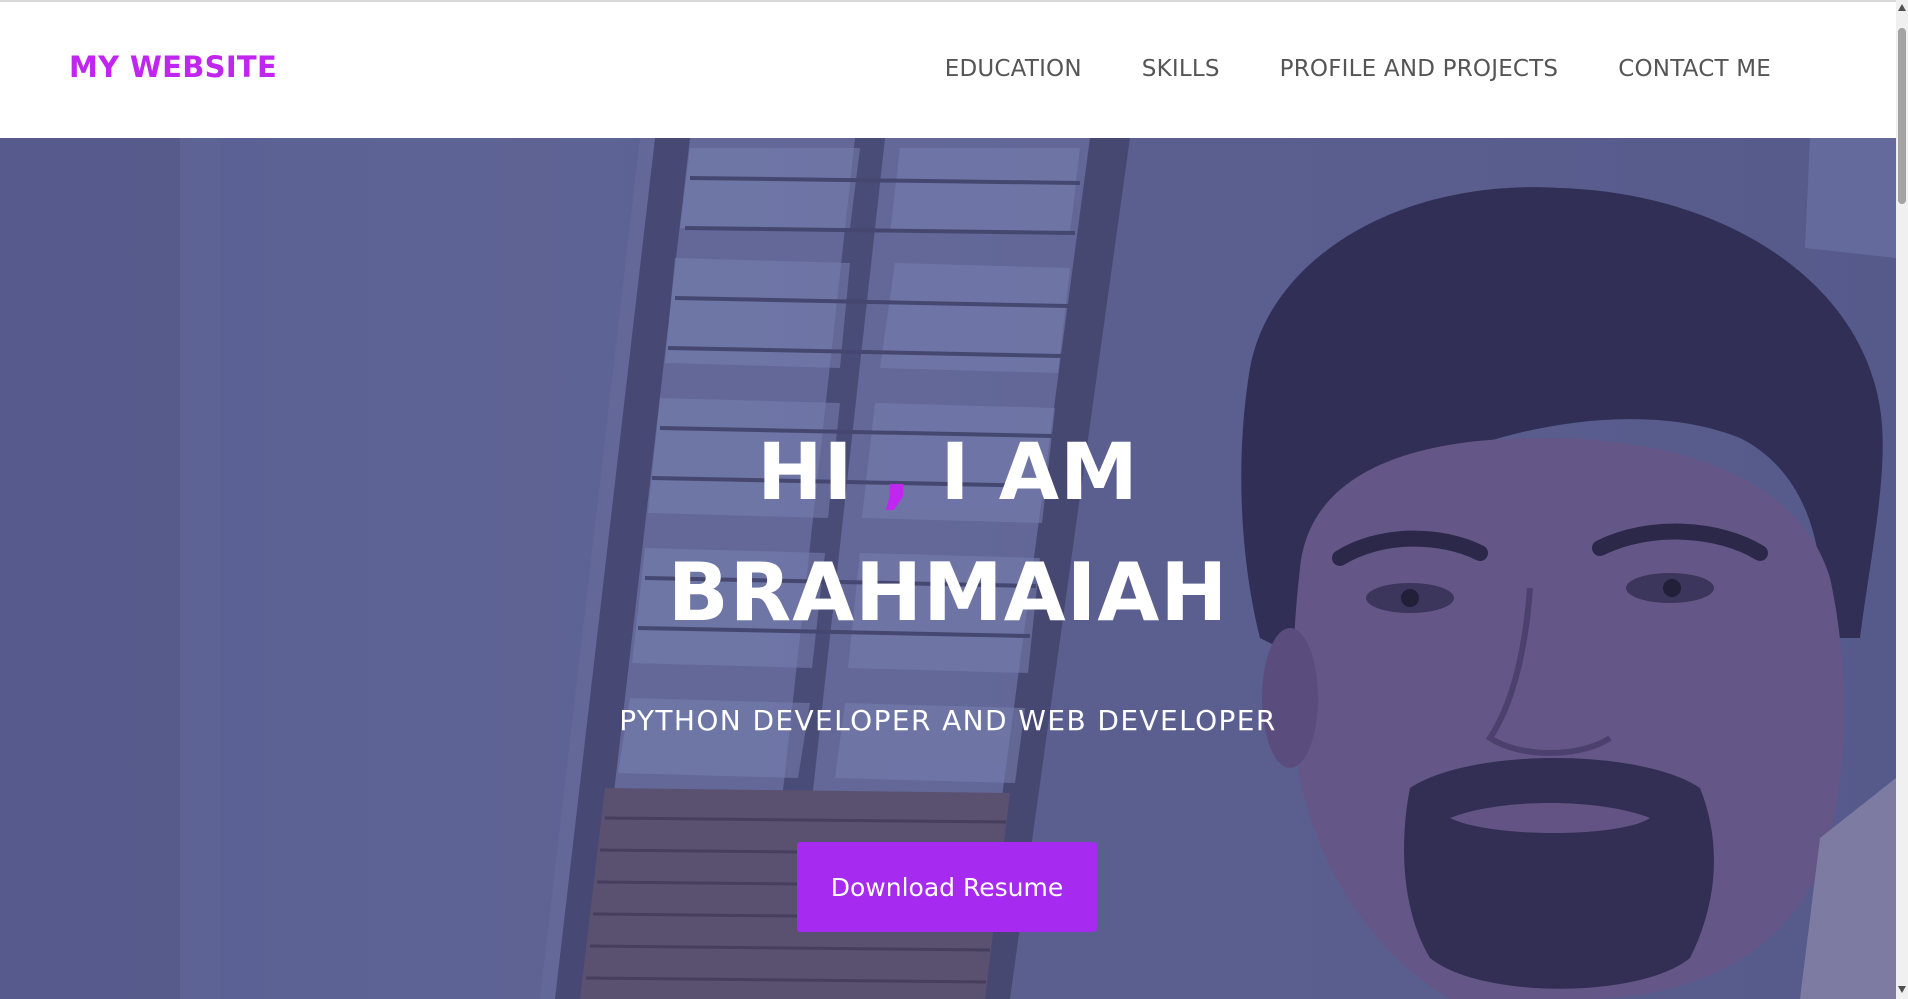  I want to click on nav-link-contact-me: CONTACT ME, so click(1694, 69).